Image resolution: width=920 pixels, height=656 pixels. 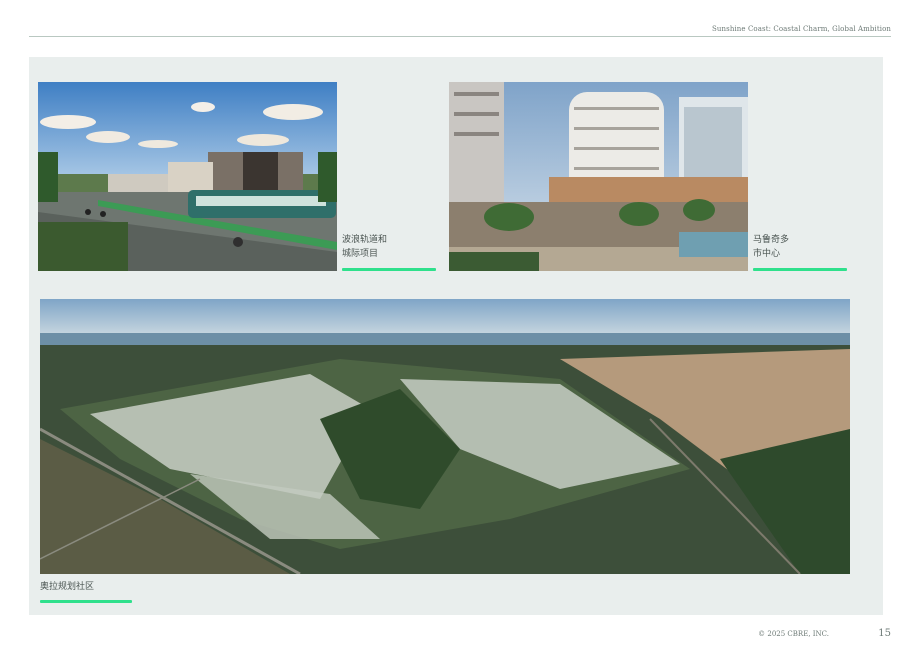 I want to click on planned-community-caption: 奥拉规划社区, so click(x=67, y=587).